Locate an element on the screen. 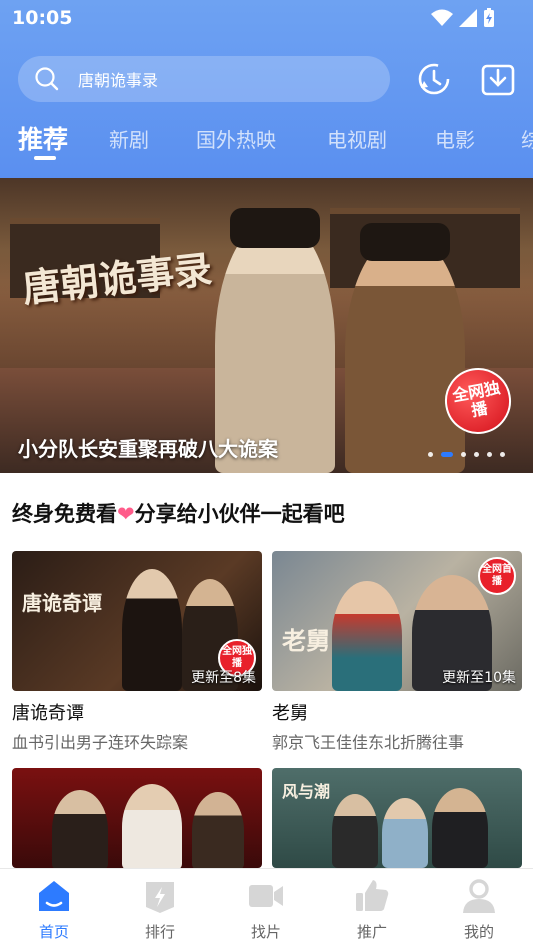 Image resolution: width=533 pixels, height=948 pixels. tab-foreign-hits: 国外热映 is located at coordinates (236, 138).